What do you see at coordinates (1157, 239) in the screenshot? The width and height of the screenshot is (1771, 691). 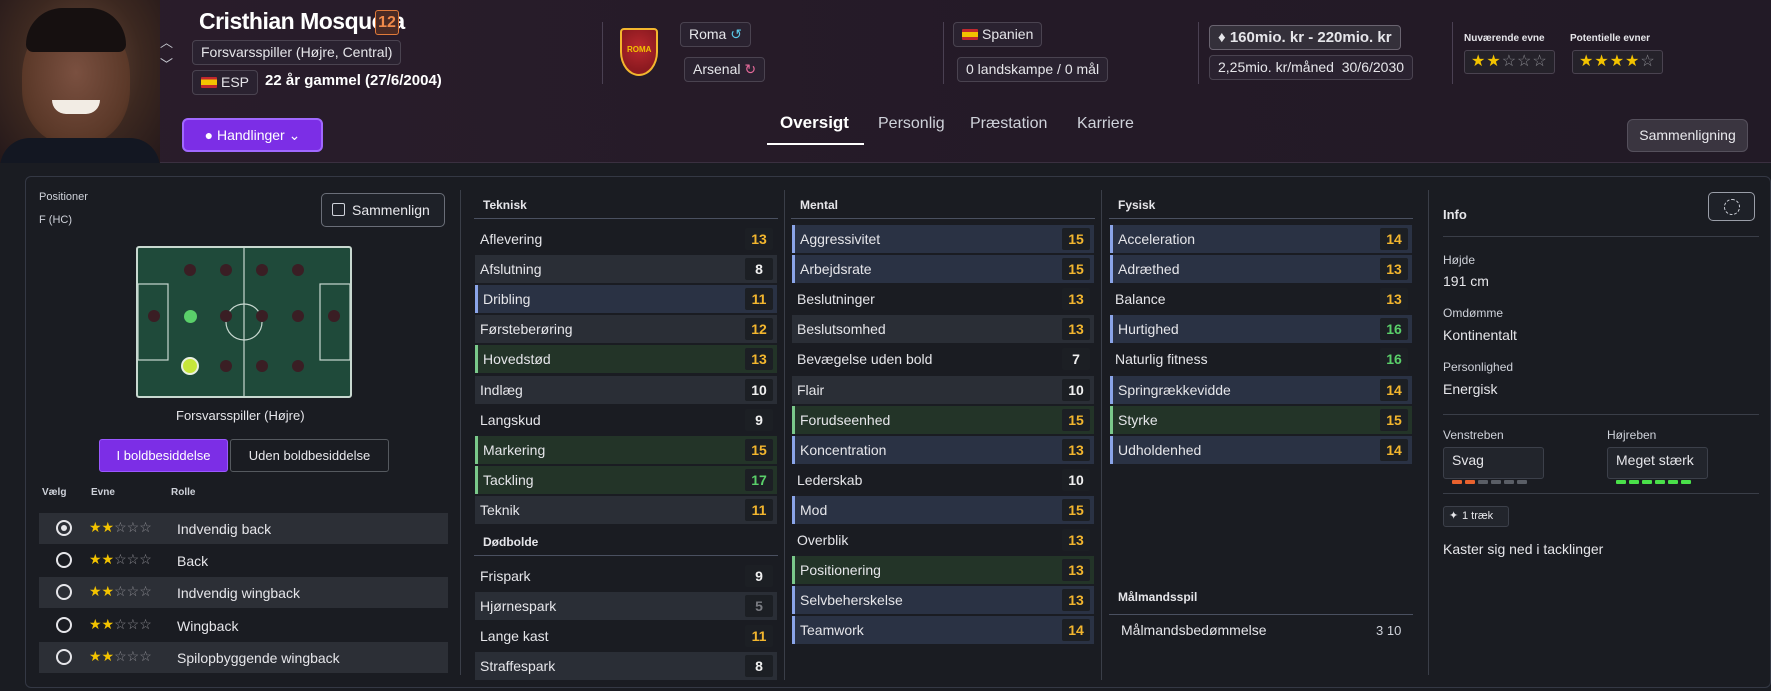 I see `attribute-name: Acceleration` at bounding box center [1157, 239].